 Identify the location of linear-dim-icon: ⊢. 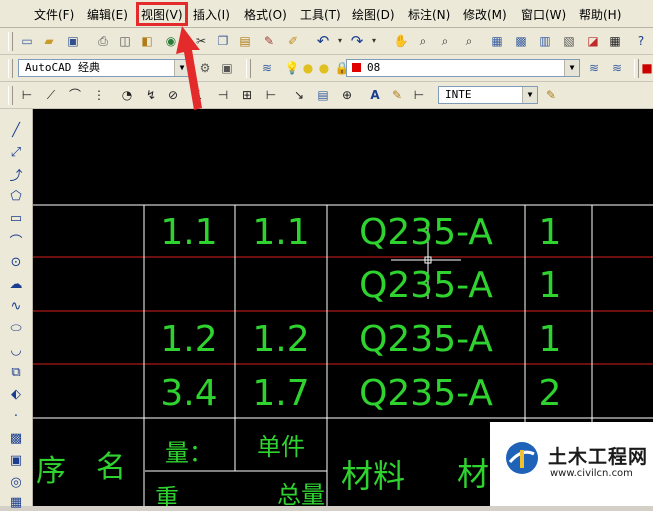
(27, 95).